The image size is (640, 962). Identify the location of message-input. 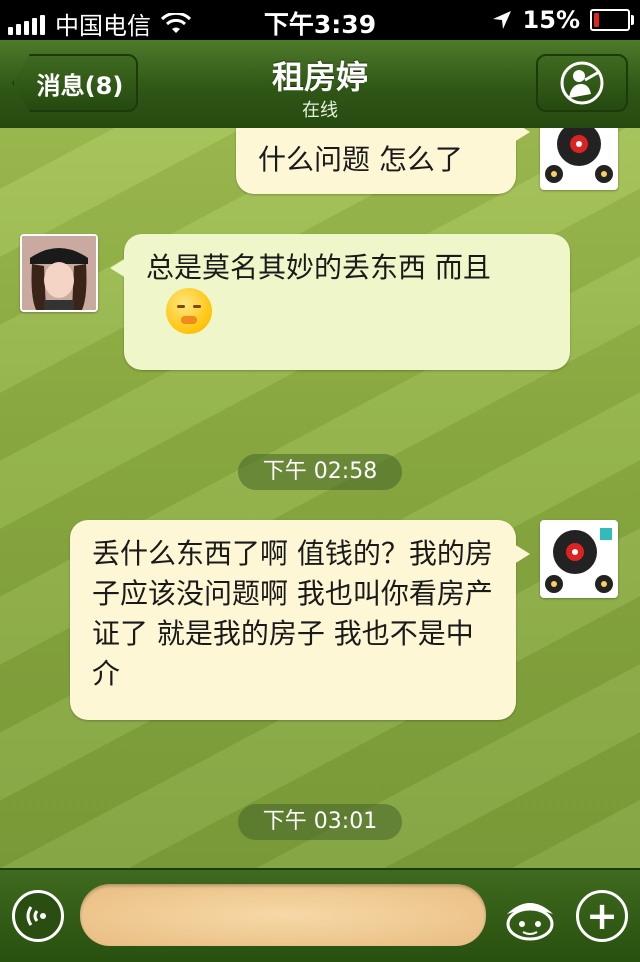
(283, 915).